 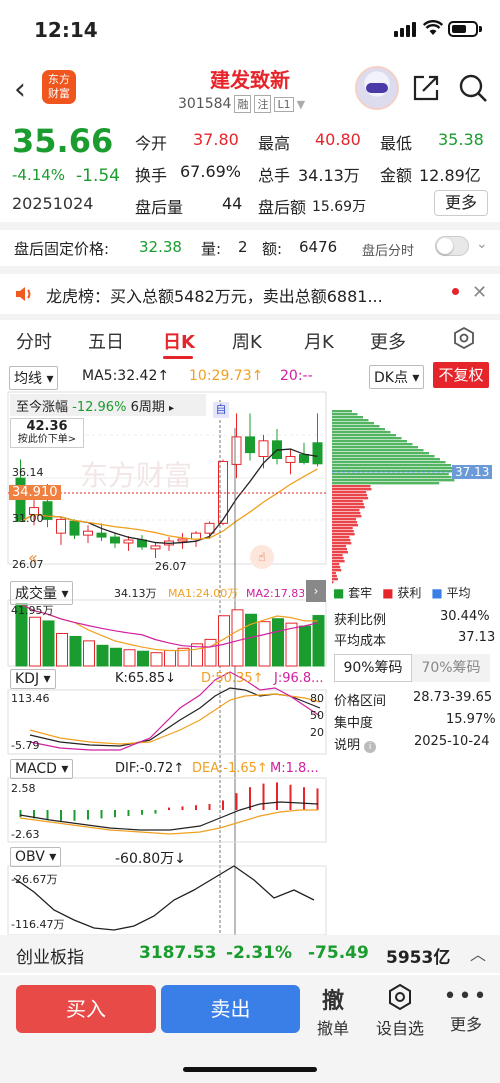 I want to click on tab-intraday: 分时, so click(x=34, y=341).